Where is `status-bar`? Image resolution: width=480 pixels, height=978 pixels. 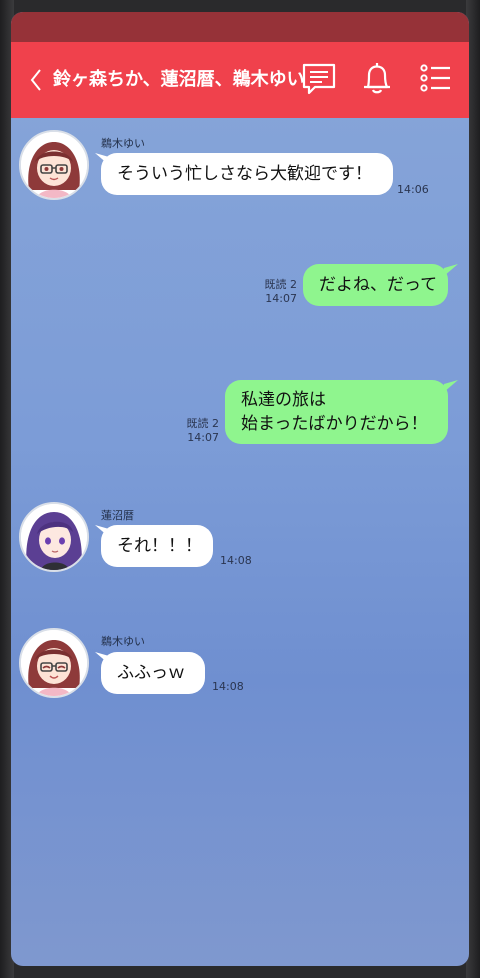 status-bar is located at coordinates (240, 27).